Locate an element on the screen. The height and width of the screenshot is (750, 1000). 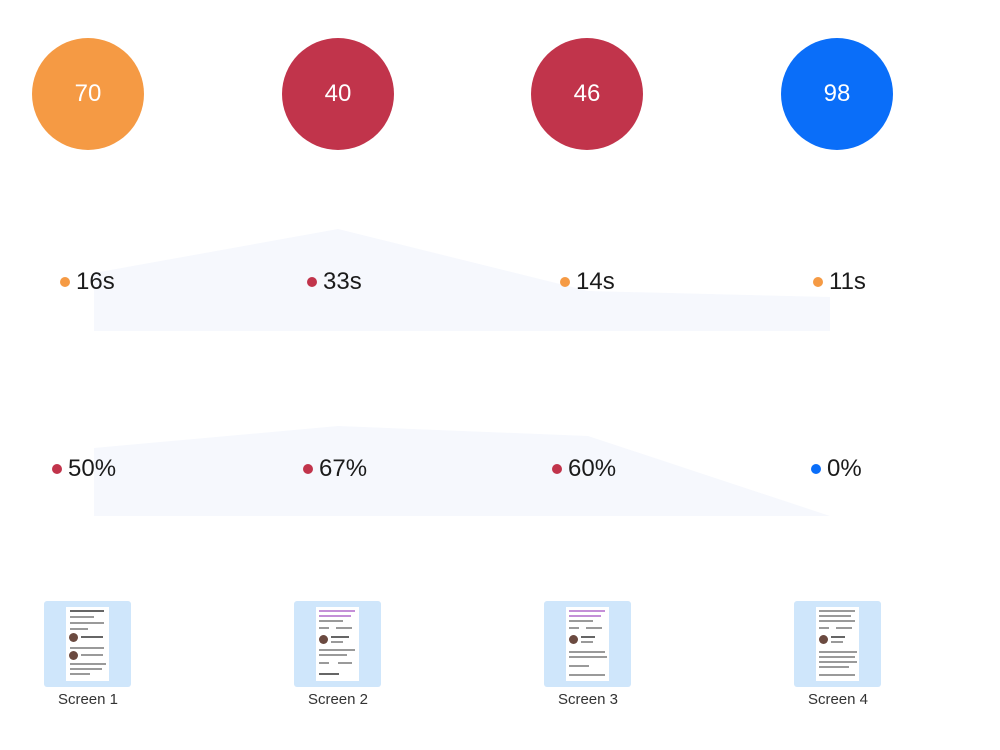
percent-metric: 50% is located at coordinates (84, 469).